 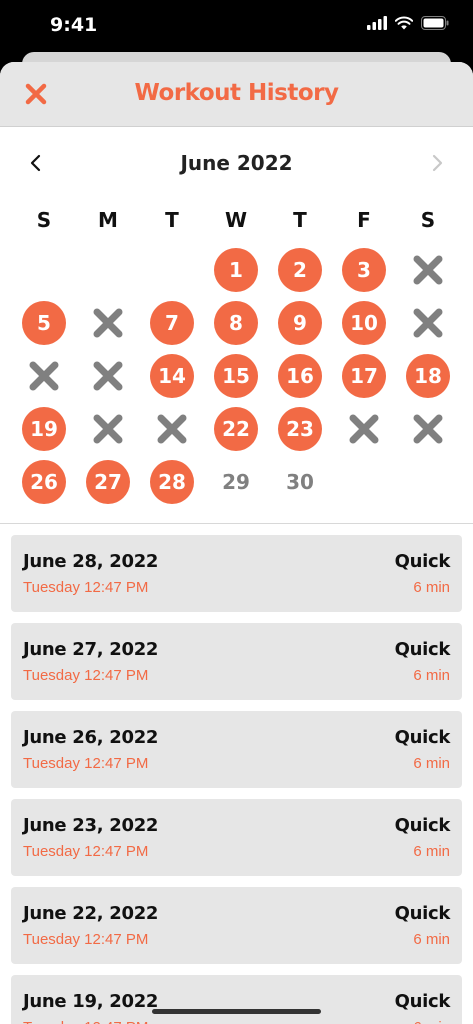 I want to click on future-day: 30, so click(x=300, y=481).